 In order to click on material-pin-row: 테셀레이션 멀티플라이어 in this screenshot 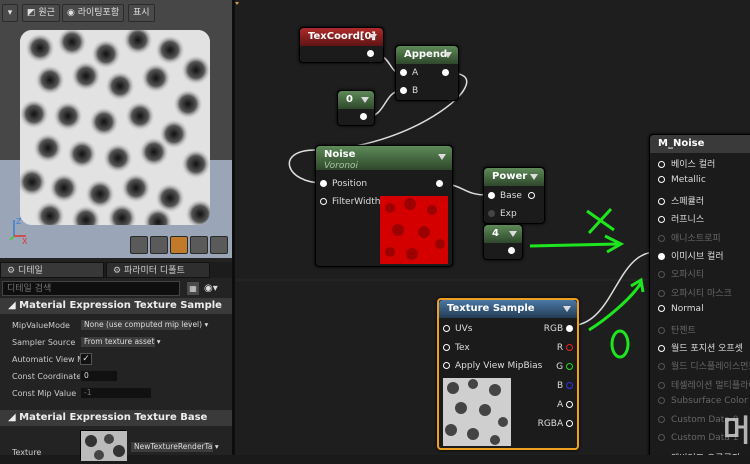, I will do `click(704, 384)`.